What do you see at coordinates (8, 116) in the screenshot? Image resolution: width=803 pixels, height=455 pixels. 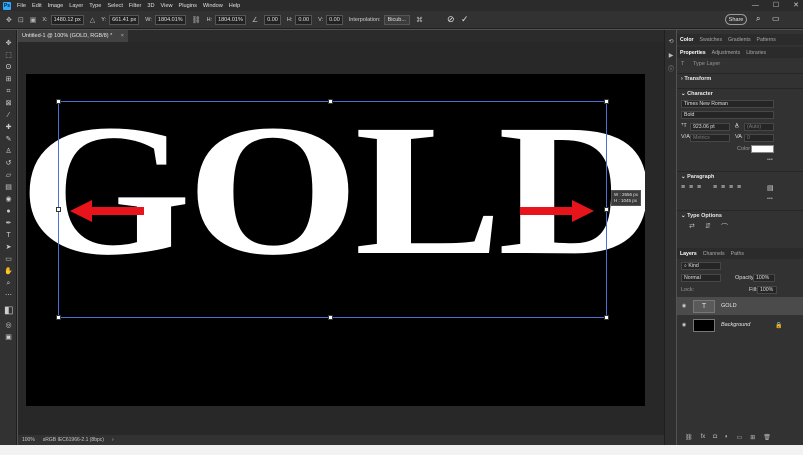 I see `eyedropper-tool-icon: ⁄` at bounding box center [8, 116].